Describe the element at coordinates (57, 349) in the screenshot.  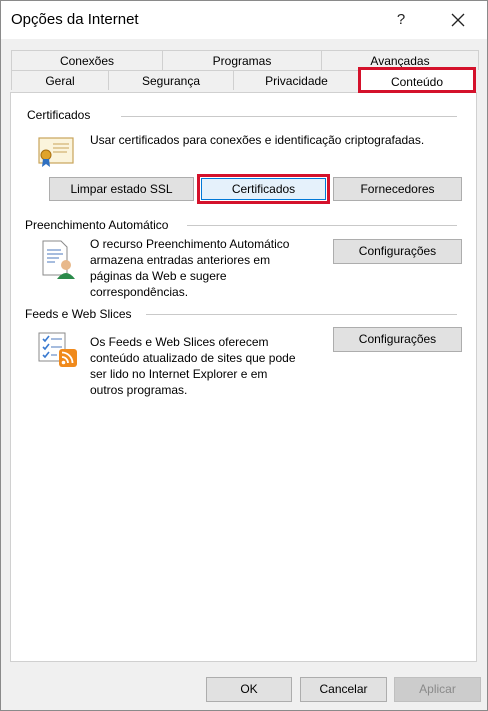
I see `feeds-rss-icon` at that location.